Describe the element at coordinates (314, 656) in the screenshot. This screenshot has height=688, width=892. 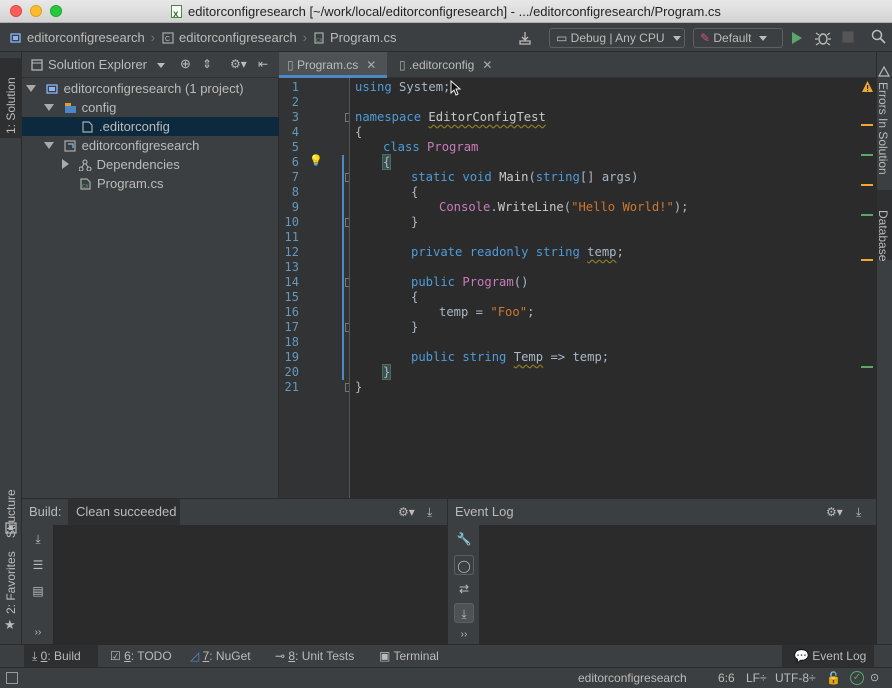
I see `tab-unit-tests: ⊸ 8: Unit Tests` at that location.